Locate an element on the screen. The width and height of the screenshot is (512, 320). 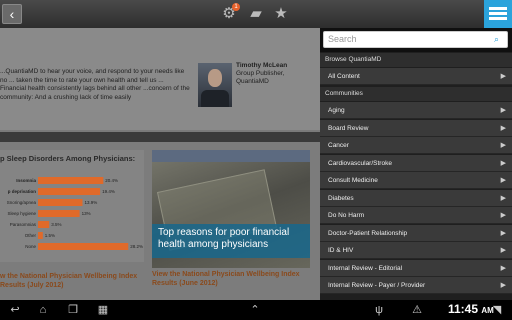
chevron-up-icon: ⌃ is located at coordinates (255, 310).